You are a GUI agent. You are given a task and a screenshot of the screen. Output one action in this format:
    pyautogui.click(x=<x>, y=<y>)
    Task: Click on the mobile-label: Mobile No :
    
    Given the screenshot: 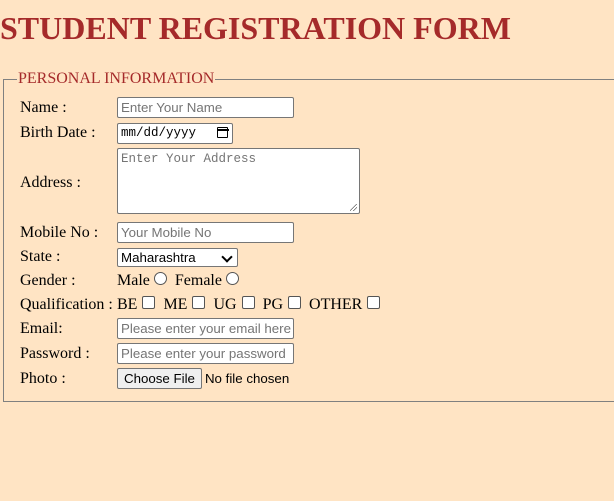 What is the action you would take?
    pyautogui.click(x=59, y=232)
    